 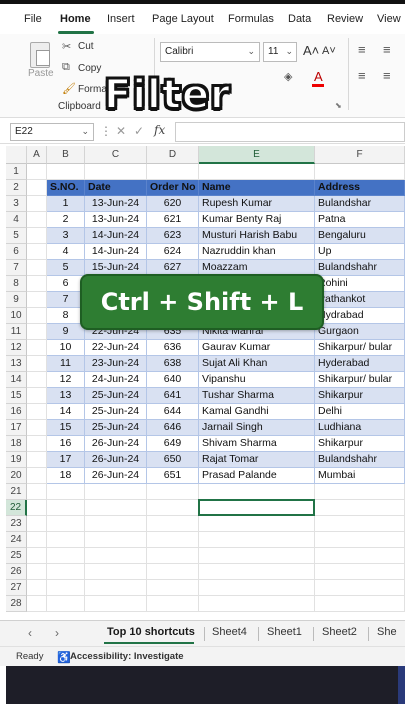 What do you see at coordinates (121, 19) in the screenshot?
I see `tab-insert: Insert` at bounding box center [121, 19].